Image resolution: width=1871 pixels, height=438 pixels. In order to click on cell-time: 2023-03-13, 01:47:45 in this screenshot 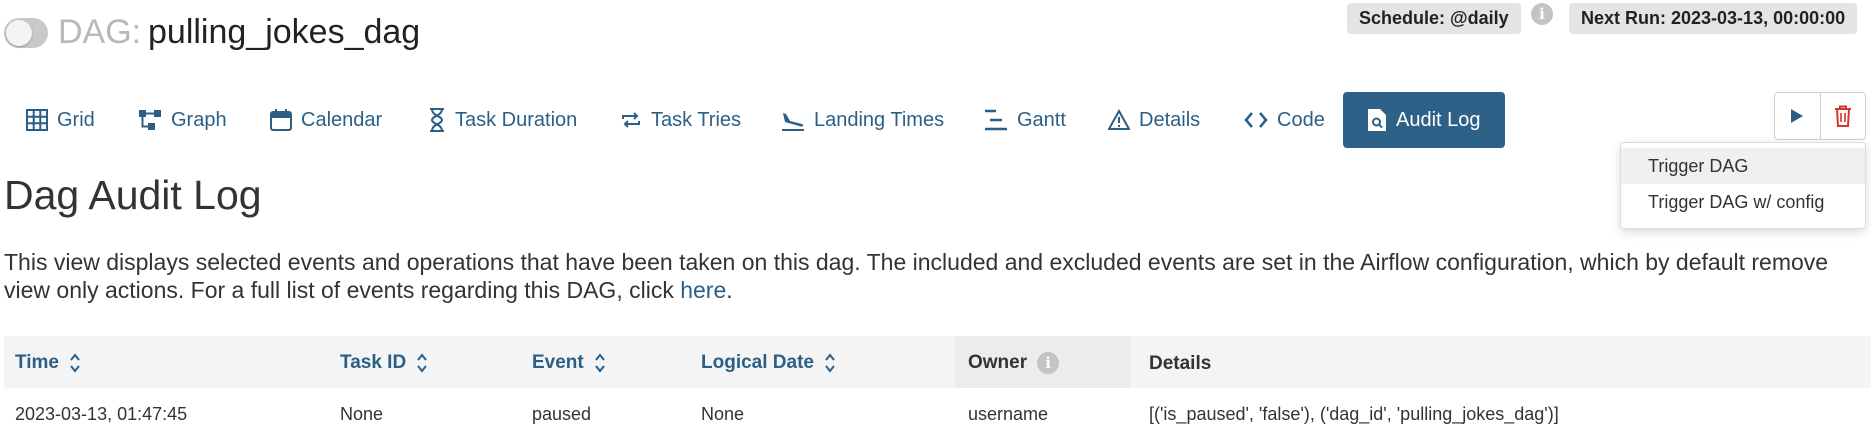, I will do `click(101, 414)`.